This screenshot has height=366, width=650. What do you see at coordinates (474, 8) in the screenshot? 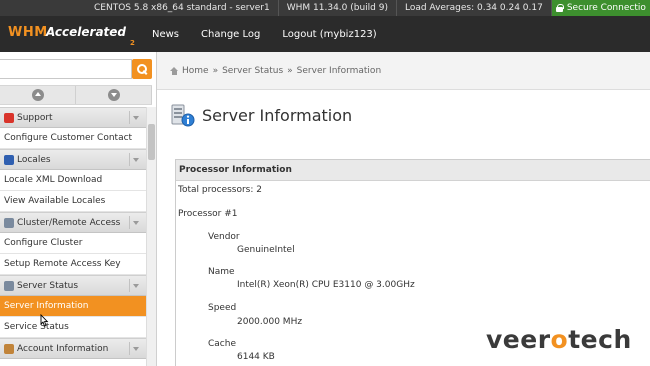
I see `load-averages: Load Averages: 0.34 0.24 0.17` at bounding box center [474, 8].